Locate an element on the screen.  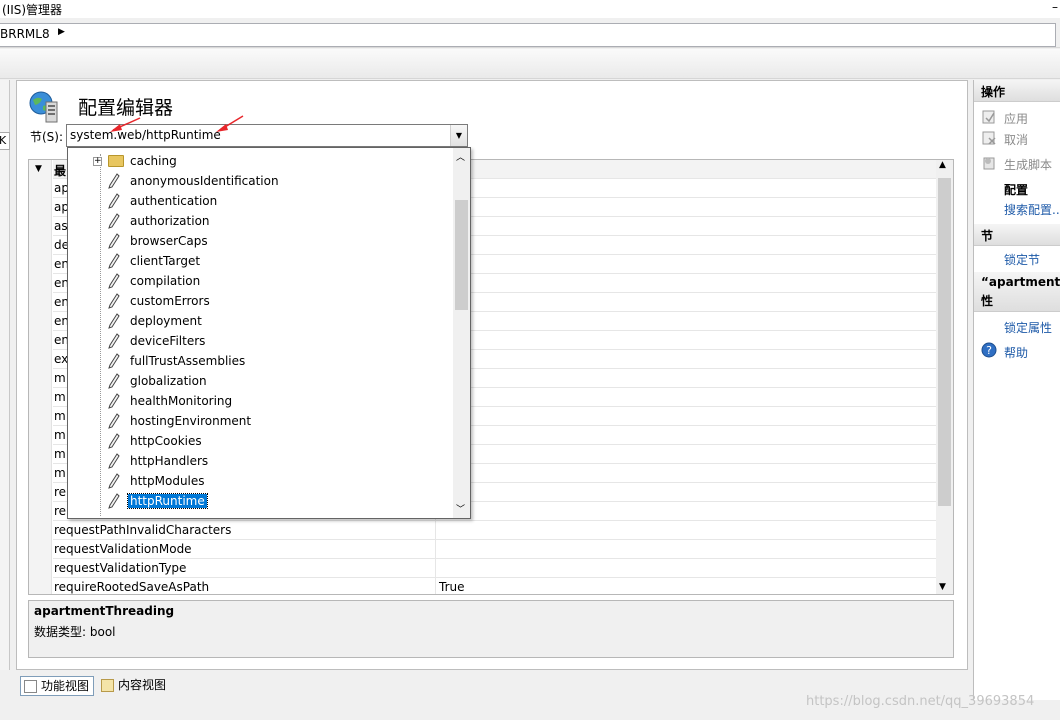
list-item: + caching is located at coordinates (260, 161).